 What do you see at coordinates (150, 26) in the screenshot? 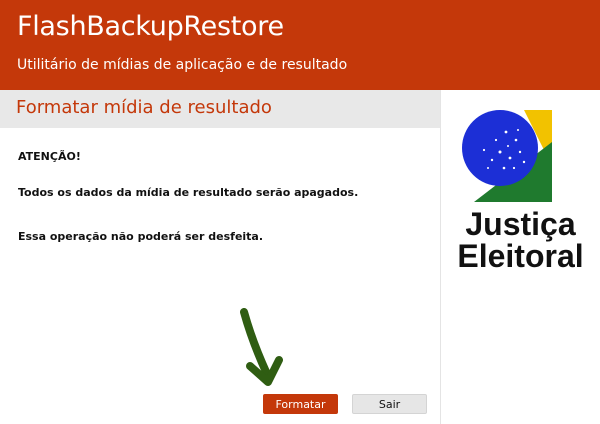
I see `app-title: FlashBackupRestore` at bounding box center [150, 26].